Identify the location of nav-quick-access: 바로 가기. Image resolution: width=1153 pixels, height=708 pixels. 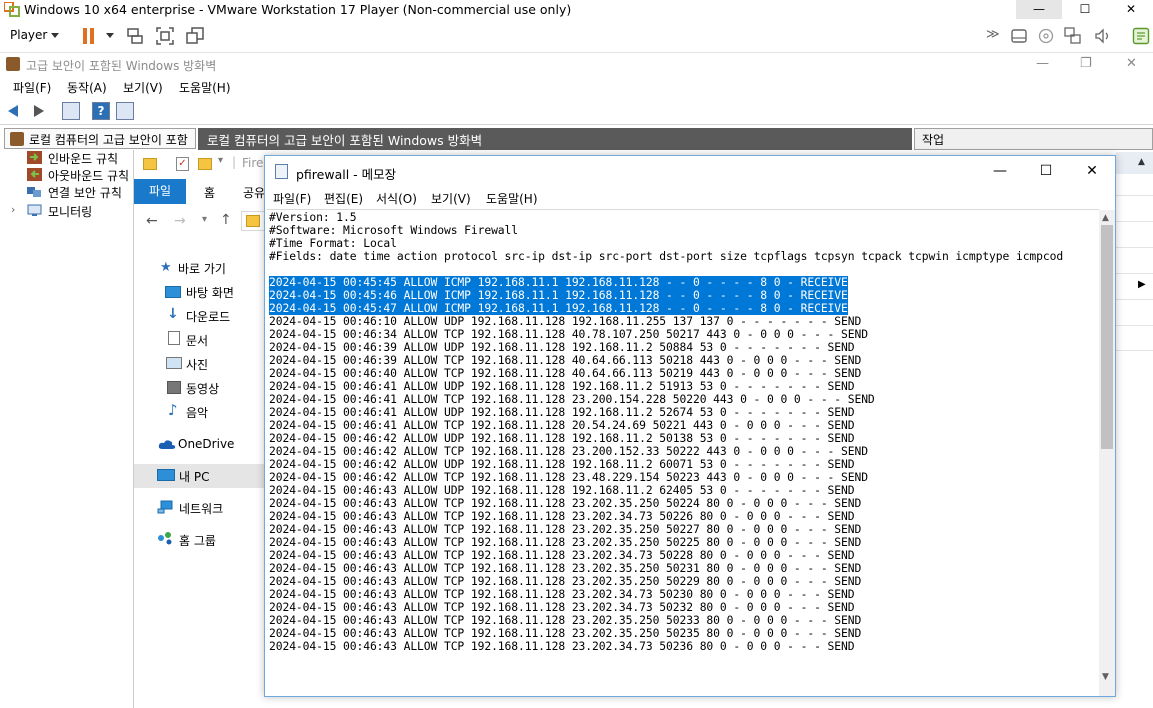
(202, 268).